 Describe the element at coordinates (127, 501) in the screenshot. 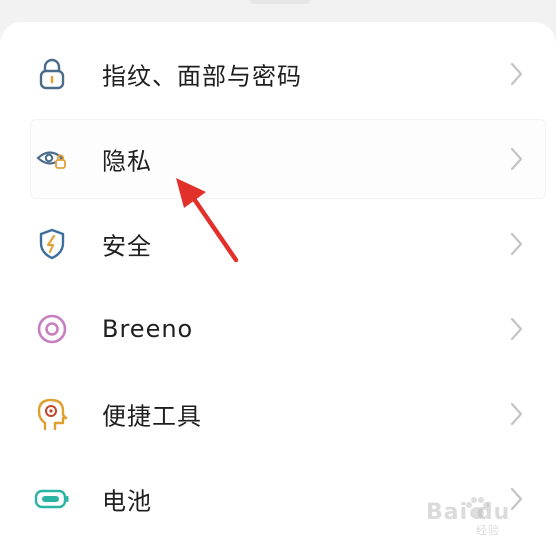

I see `settings-item-label: 电池` at that location.